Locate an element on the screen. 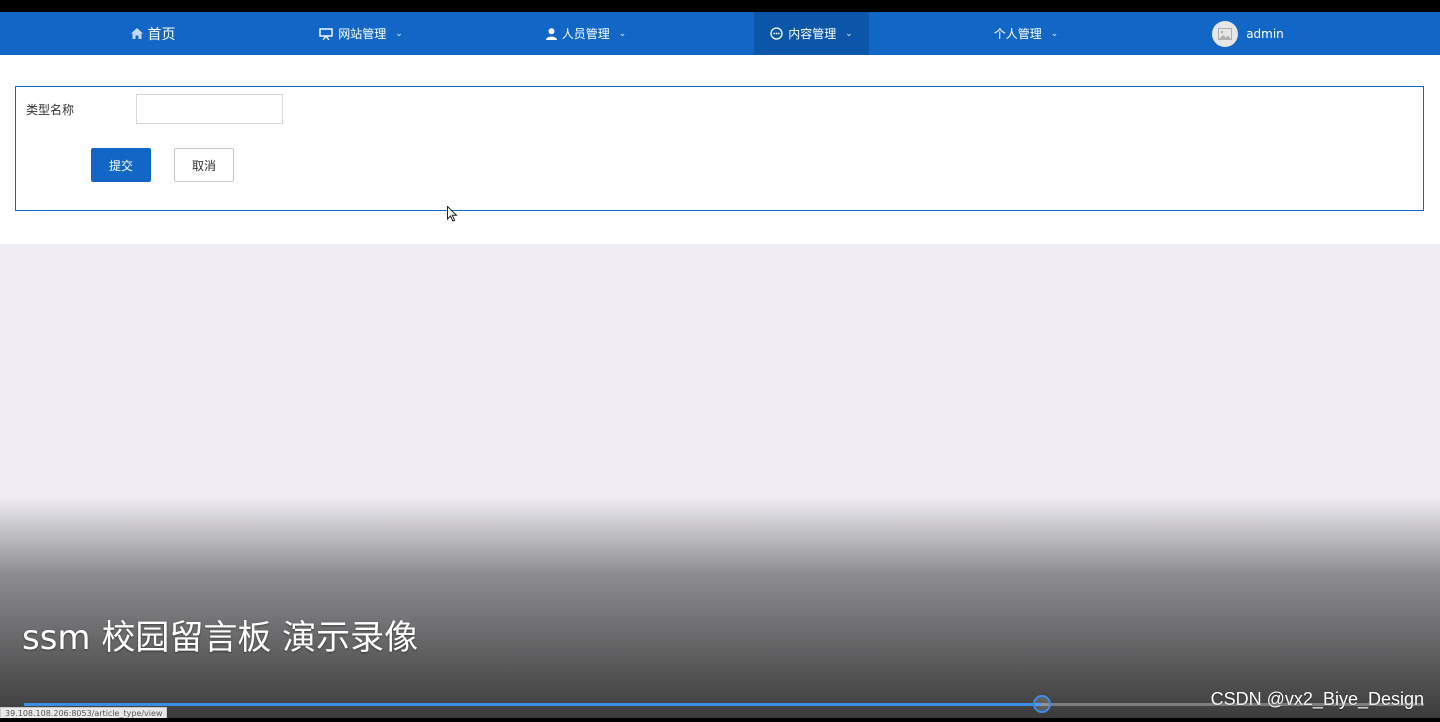 This screenshot has width=1440, height=722. video-progress-fill is located at coordinates (533, 704).